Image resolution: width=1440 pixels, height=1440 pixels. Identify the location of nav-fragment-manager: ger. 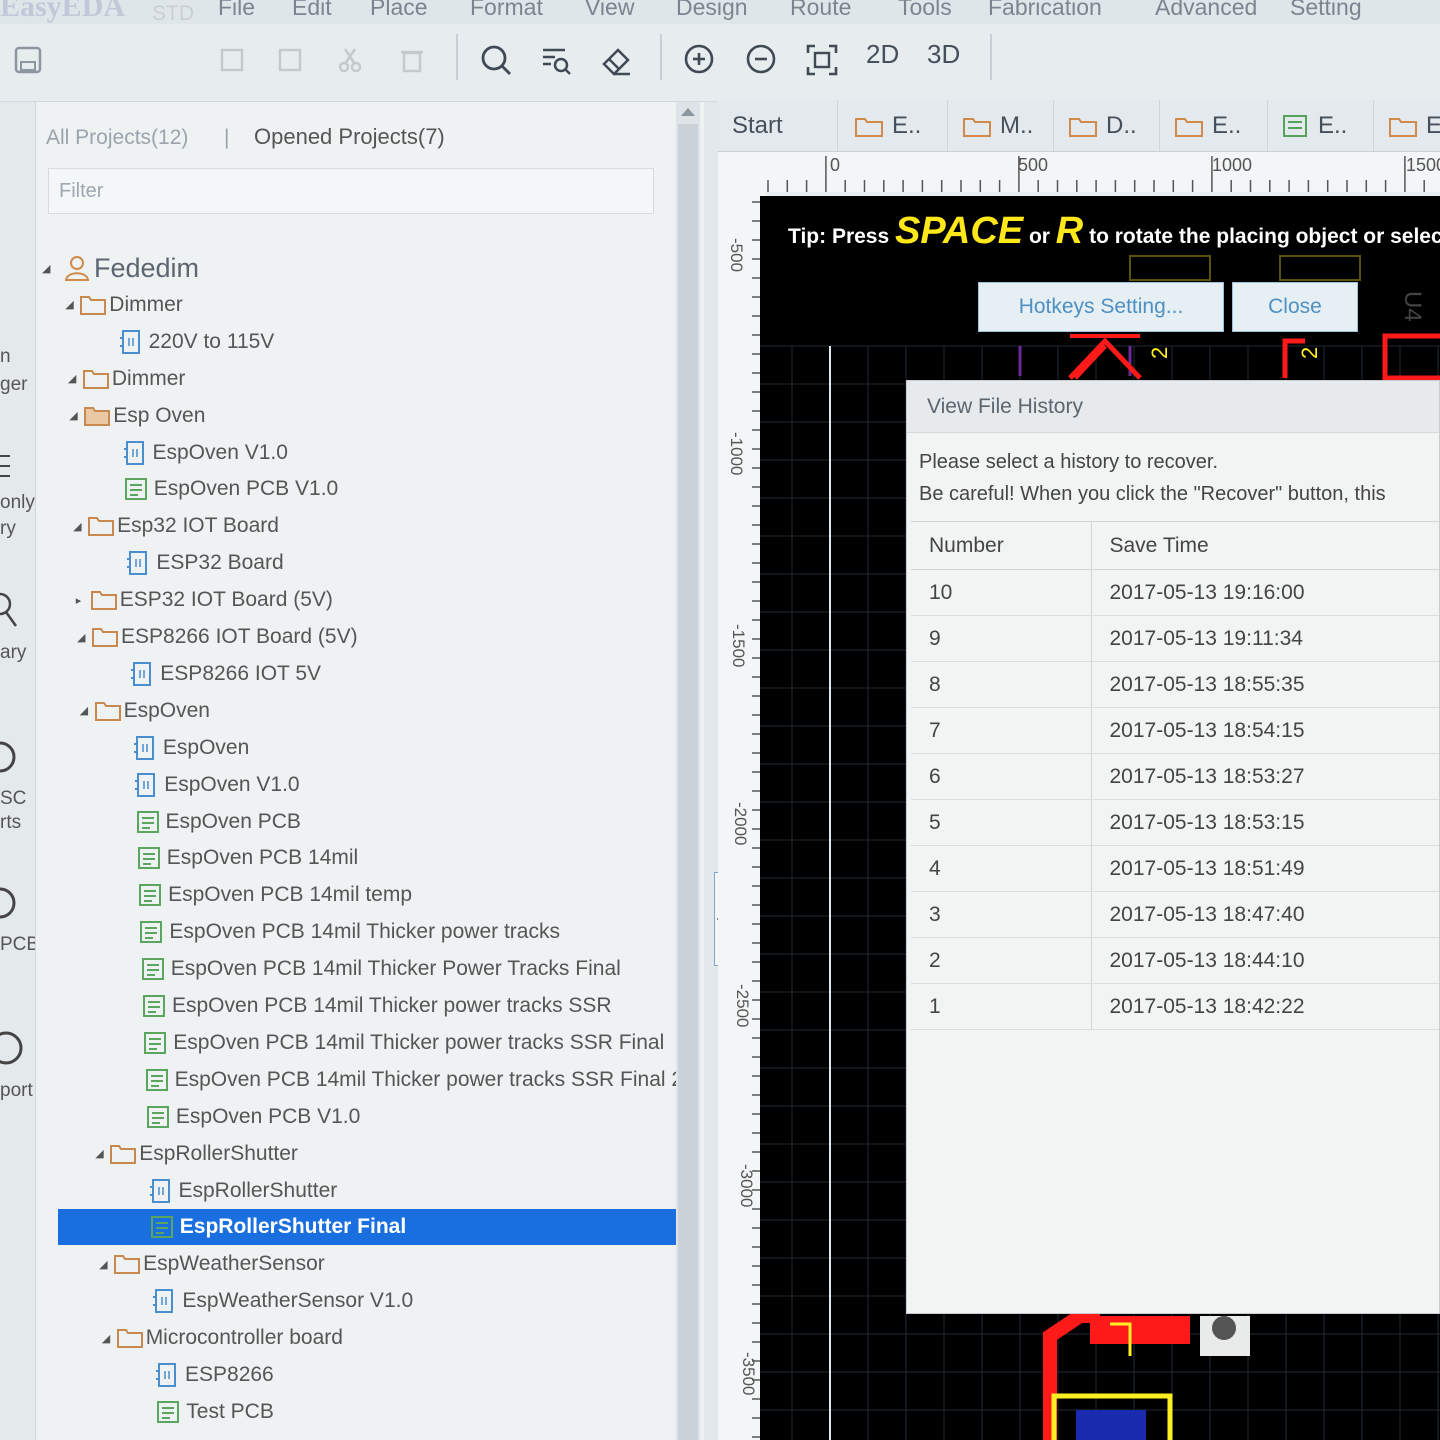
(13, 385).